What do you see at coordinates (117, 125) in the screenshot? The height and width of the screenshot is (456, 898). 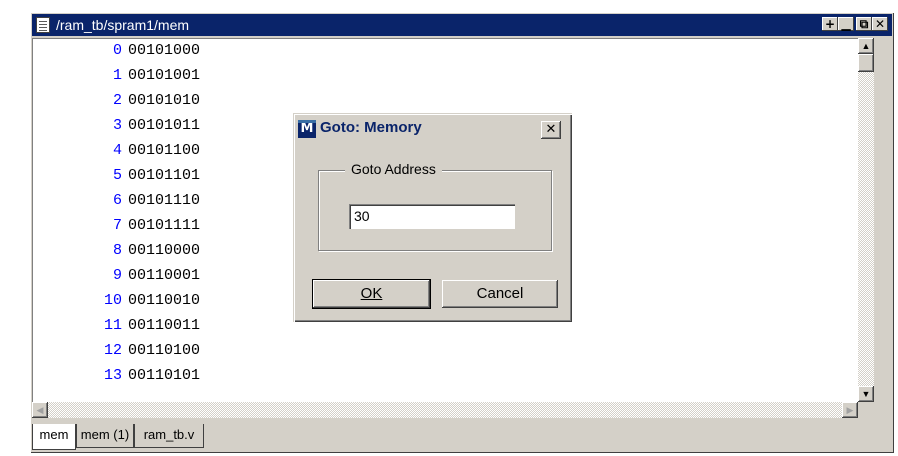 I see `memory-address: 3` at bounding box center [117, 125].